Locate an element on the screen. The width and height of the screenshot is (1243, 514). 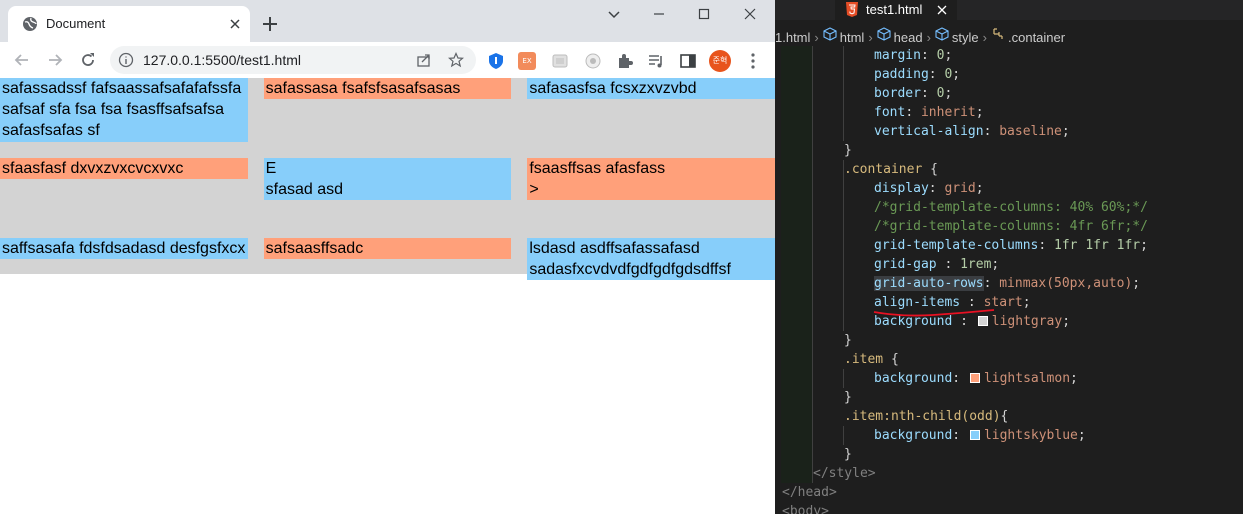
star-icon is located at coordinates (456, 60).